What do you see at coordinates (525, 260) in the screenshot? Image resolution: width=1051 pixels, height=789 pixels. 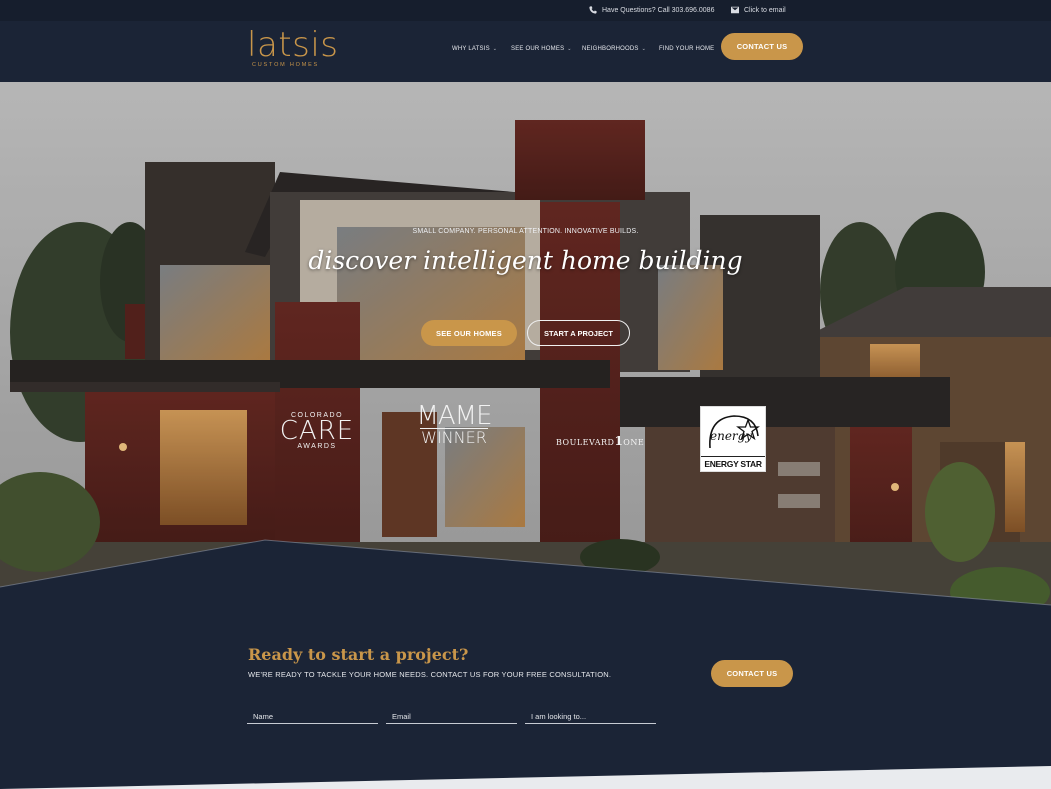 I see `hero-headline: discover intelligent home building` at bounding box center [525, 260].